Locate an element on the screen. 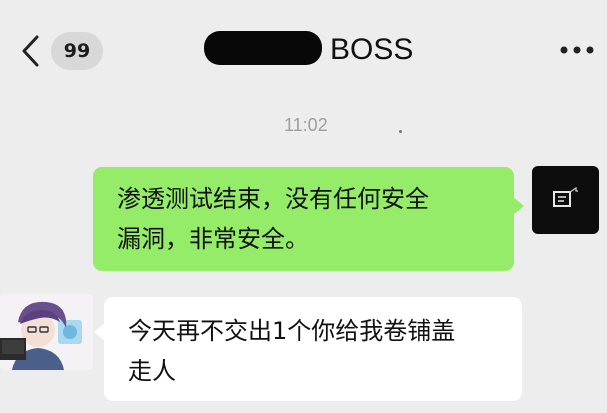  back-button is located at coordinates (31, 51).